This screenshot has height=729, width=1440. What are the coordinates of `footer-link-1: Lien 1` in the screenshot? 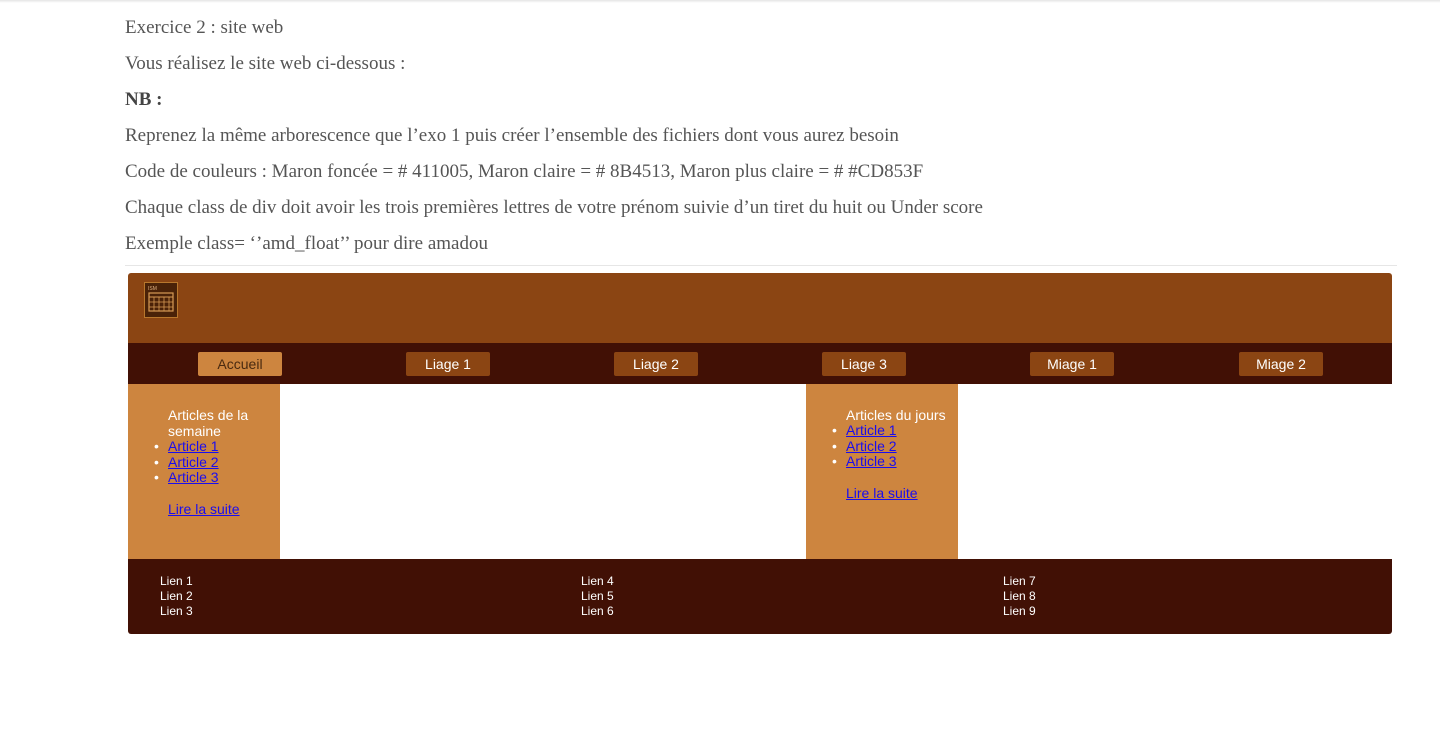 It's located at (176, 581).